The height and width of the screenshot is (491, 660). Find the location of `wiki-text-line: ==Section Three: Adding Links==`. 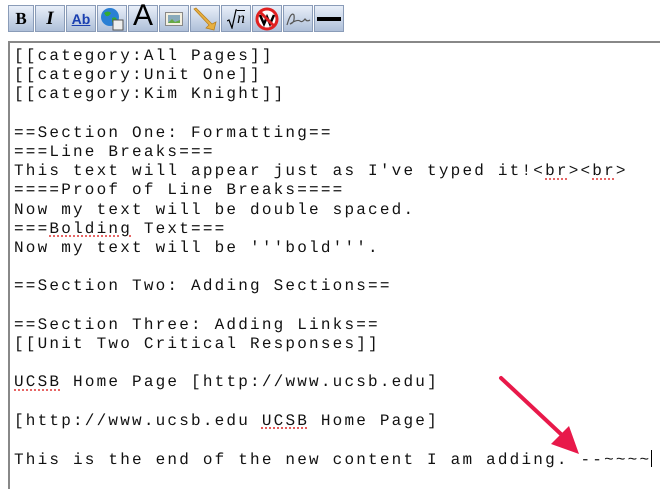

wiki-text-line: ==Section Three: Adding Links== is located at coordinates (197, 325).